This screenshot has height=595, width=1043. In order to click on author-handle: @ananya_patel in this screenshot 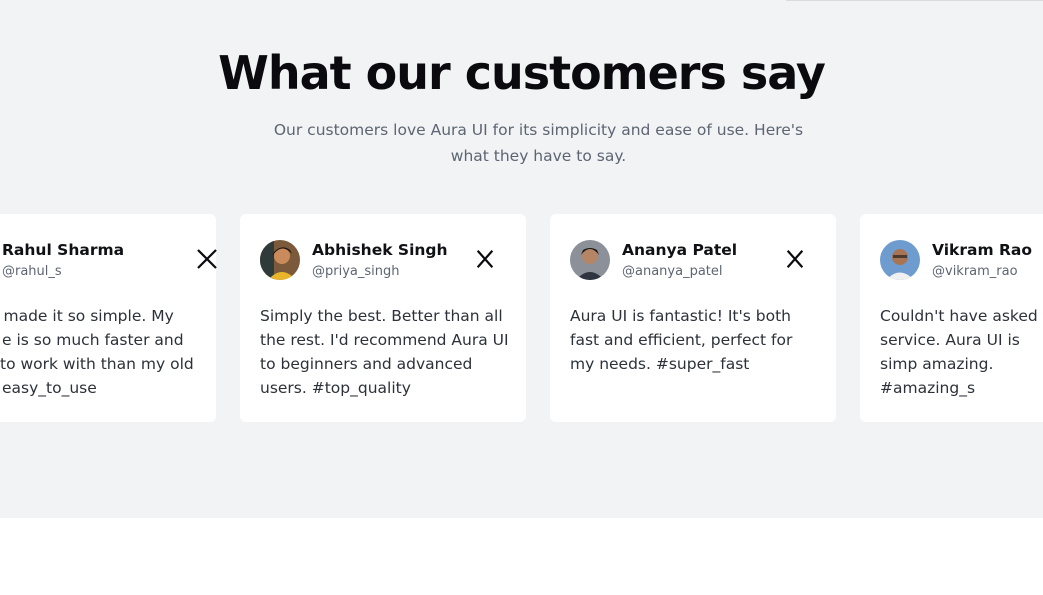, I will do `click(672, 271)`.